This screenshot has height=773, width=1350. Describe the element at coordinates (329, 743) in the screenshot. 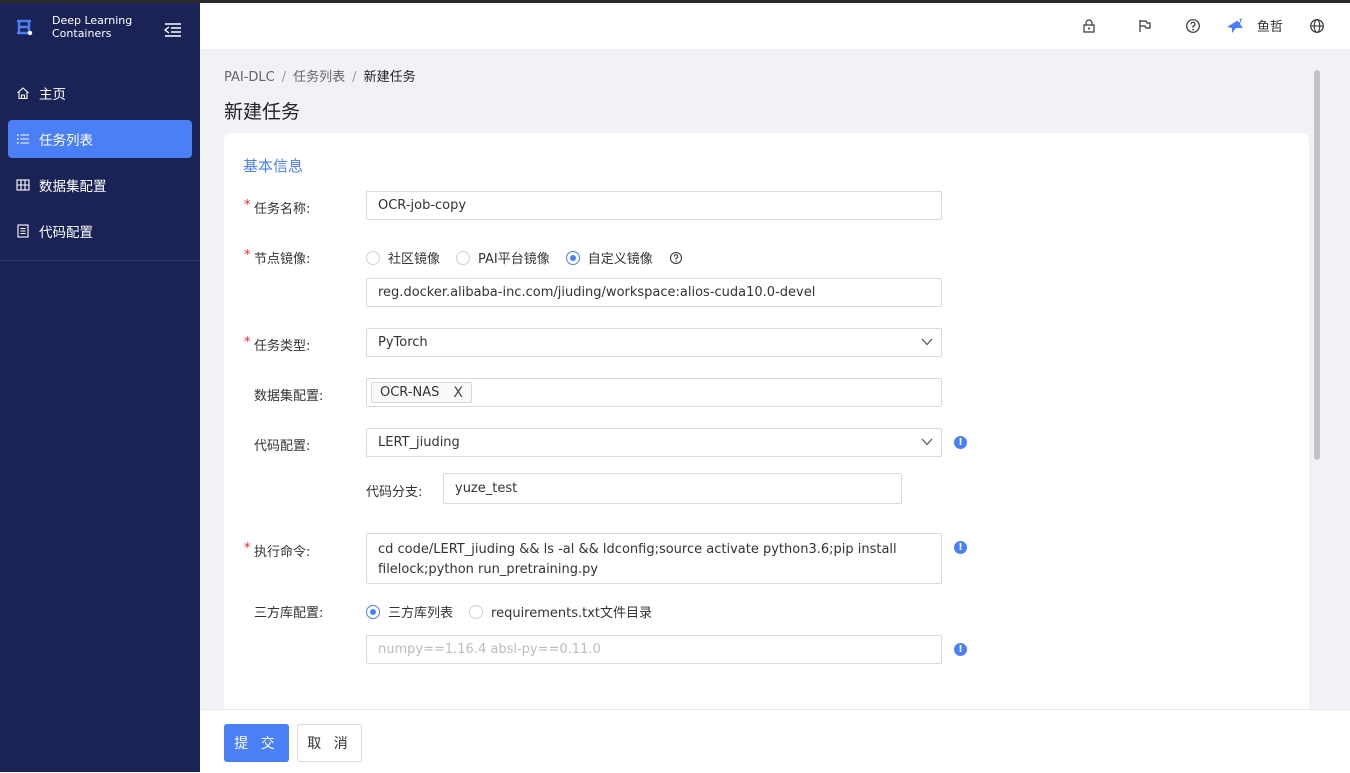

I see `cancel-button: 取 消` at that location.